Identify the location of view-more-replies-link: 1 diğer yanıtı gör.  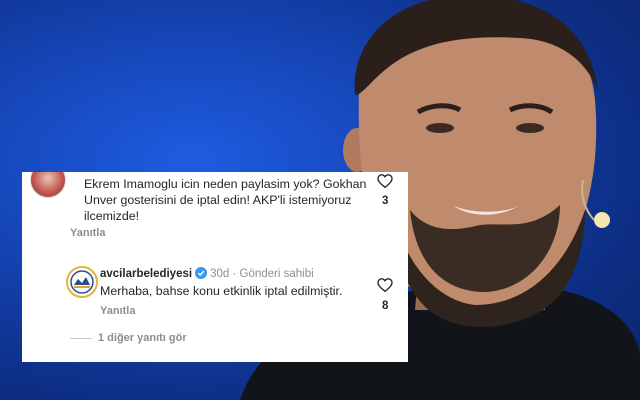
(128, 338).